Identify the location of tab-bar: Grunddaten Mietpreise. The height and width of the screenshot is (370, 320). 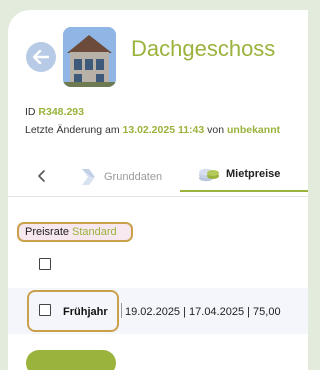
(158, 177).